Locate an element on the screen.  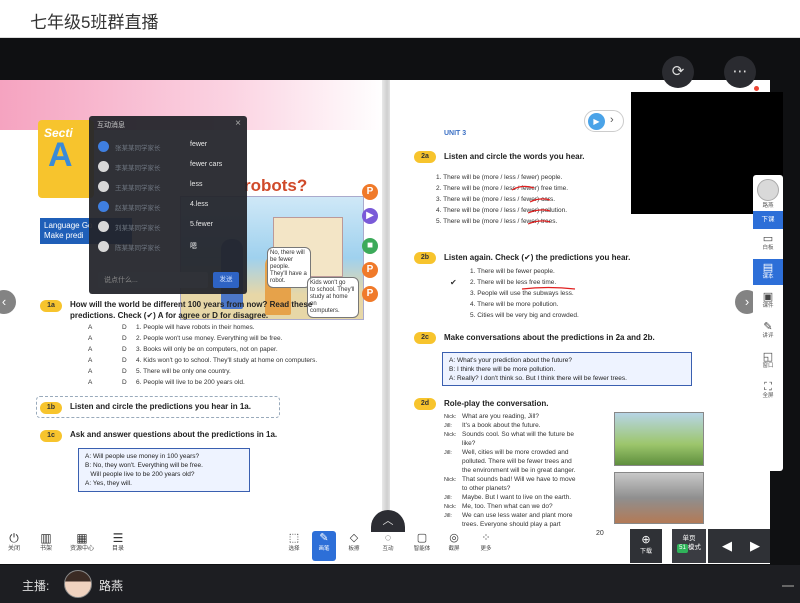
exercise-label: 1b is located at coordinates (51, 408).